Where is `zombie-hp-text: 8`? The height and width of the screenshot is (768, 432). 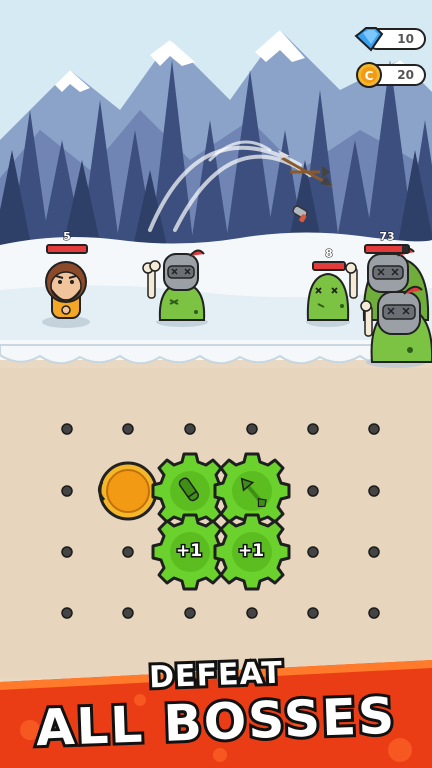 zombie-hp-text: 8 is located at coordinates (329, 254).